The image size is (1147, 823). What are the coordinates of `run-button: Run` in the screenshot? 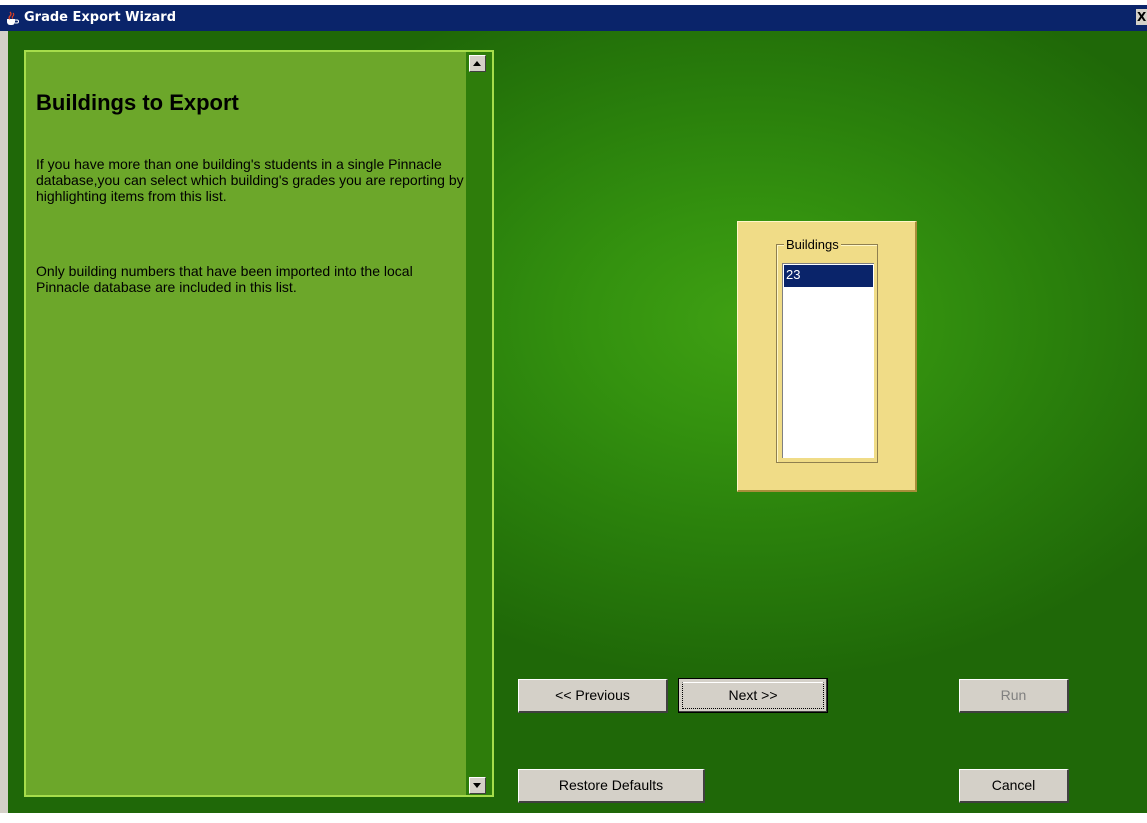 It's located at (1014, 696).